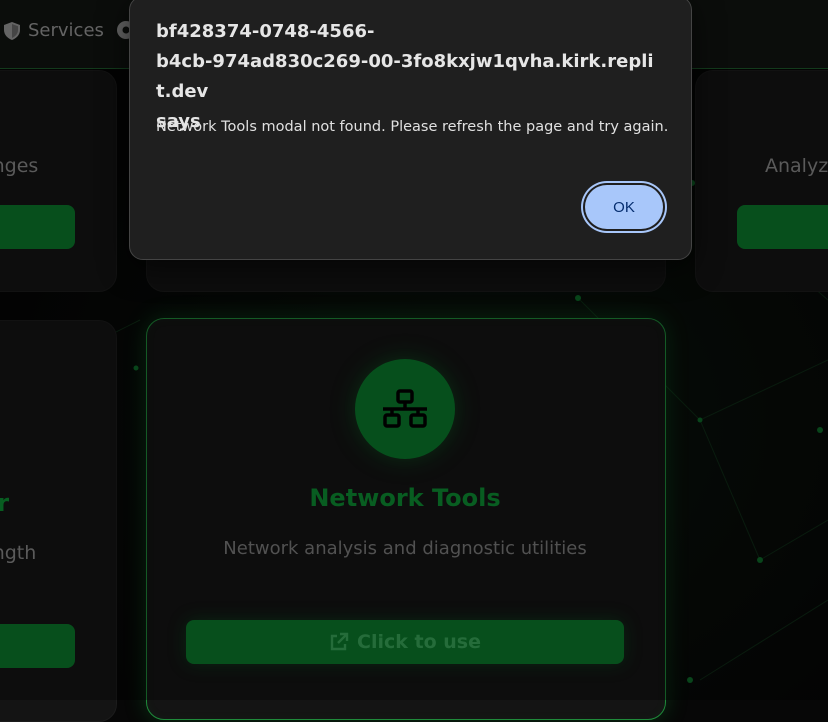  Describe the element at coordinates (18, 553) in the screenshot. I see `card-description: ength` at that location.